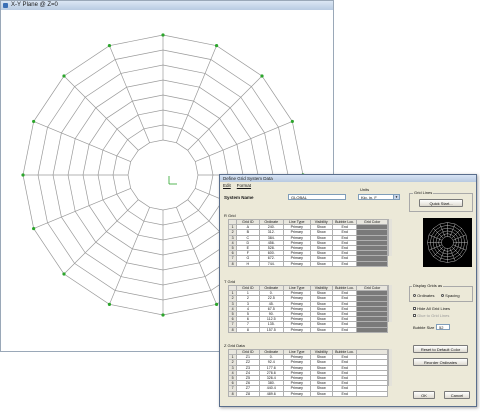  What do you see at coordinates (440, 349) in the screenshot?
I see `reset-color-button: Reset to Default Color` at bounding box center [440, 349].